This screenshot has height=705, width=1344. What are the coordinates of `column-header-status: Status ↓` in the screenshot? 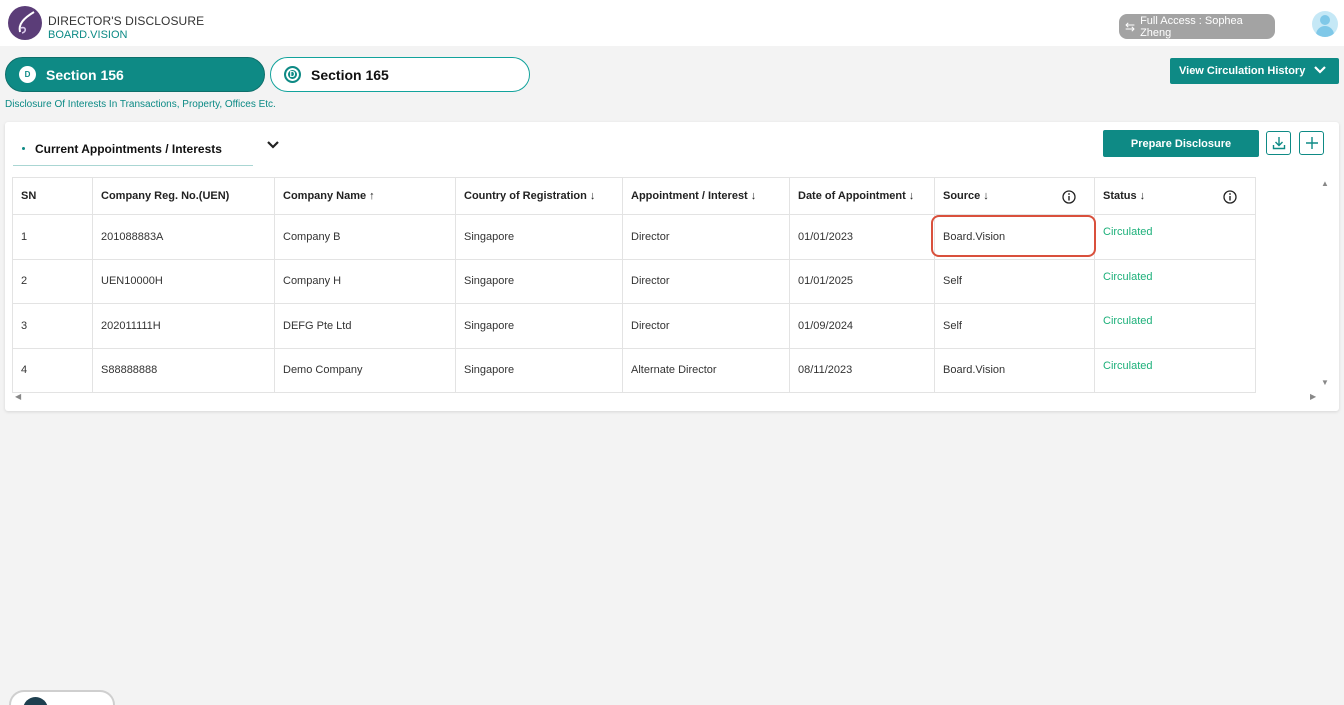 It's located at (1175, 196).